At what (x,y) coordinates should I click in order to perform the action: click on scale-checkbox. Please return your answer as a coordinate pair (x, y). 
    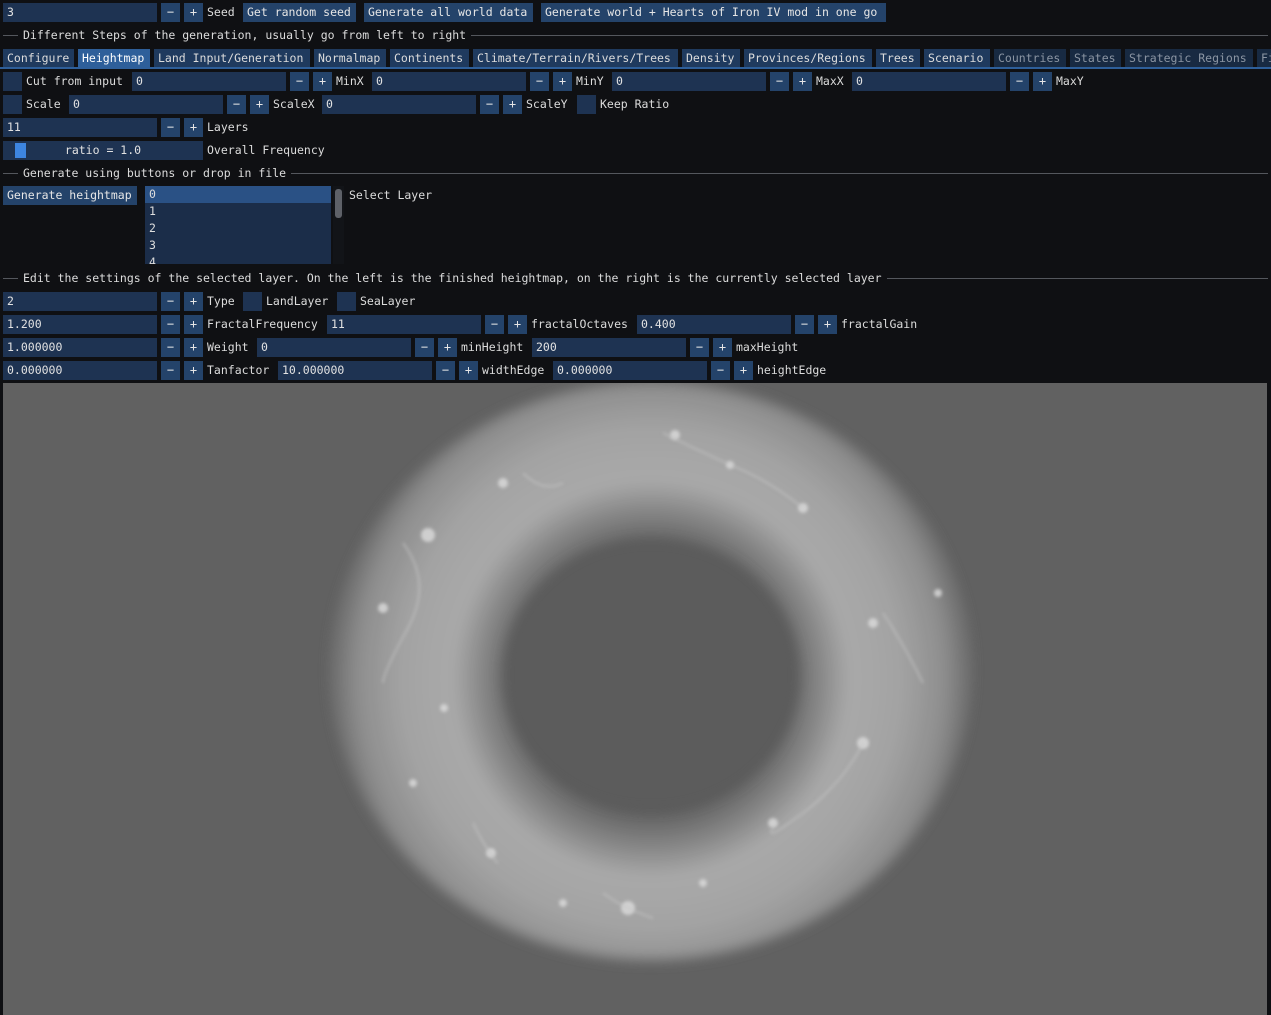
    Looking at the image, I should click on (12, 104).